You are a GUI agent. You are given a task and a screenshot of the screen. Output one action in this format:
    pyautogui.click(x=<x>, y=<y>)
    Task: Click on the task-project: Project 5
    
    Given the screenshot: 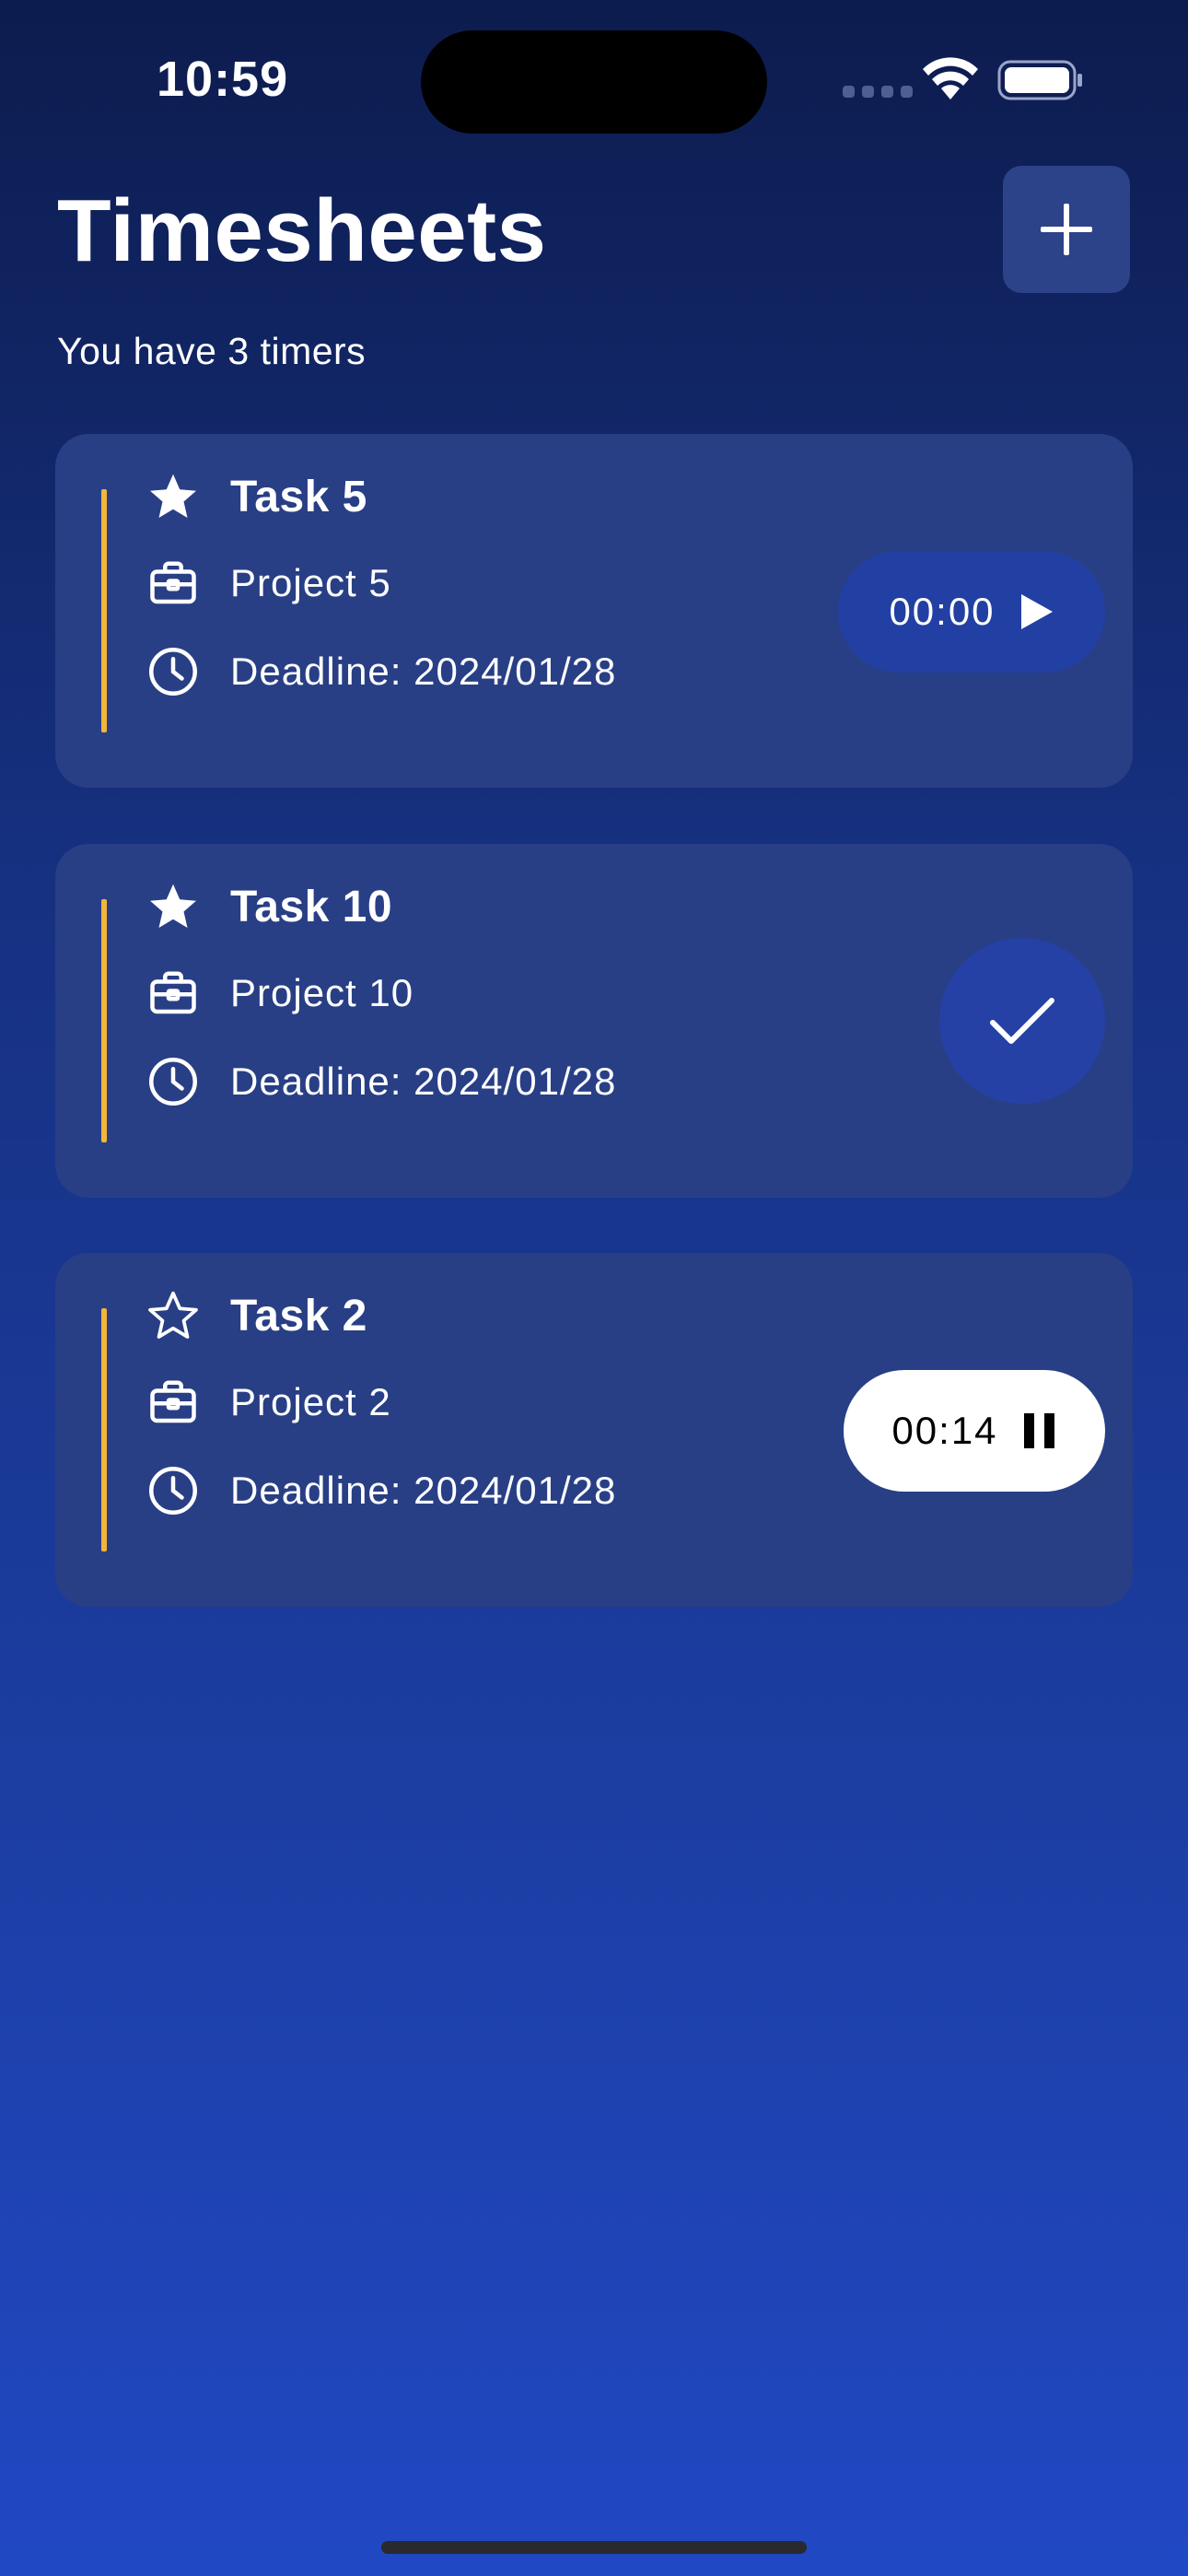 What is the action you would take?
    pyautogui.click(x=311, y=582)
    